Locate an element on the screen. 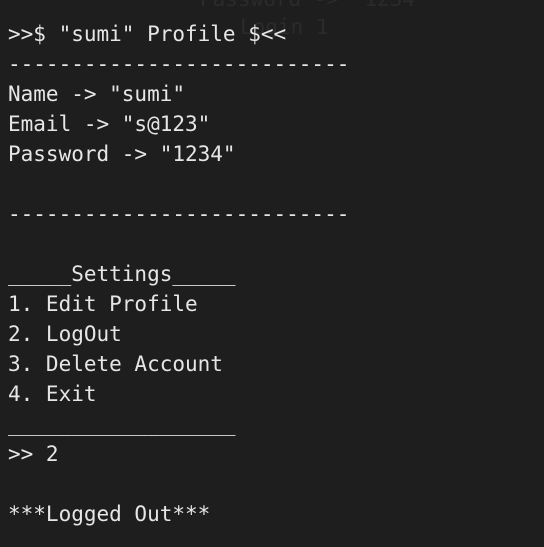  menu-item-edit-profile: 1. Edit Profile is located at coordinates (103, 304).